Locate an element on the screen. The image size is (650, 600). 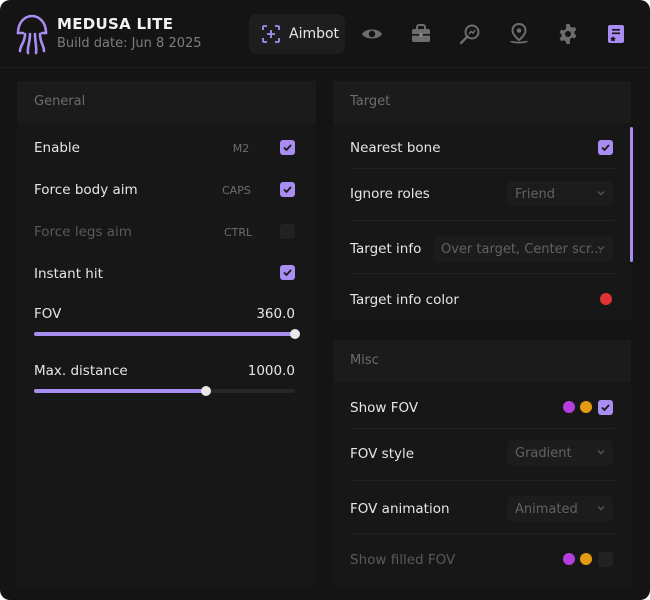
general-panel-title: General is located at coordinates (60, 101).